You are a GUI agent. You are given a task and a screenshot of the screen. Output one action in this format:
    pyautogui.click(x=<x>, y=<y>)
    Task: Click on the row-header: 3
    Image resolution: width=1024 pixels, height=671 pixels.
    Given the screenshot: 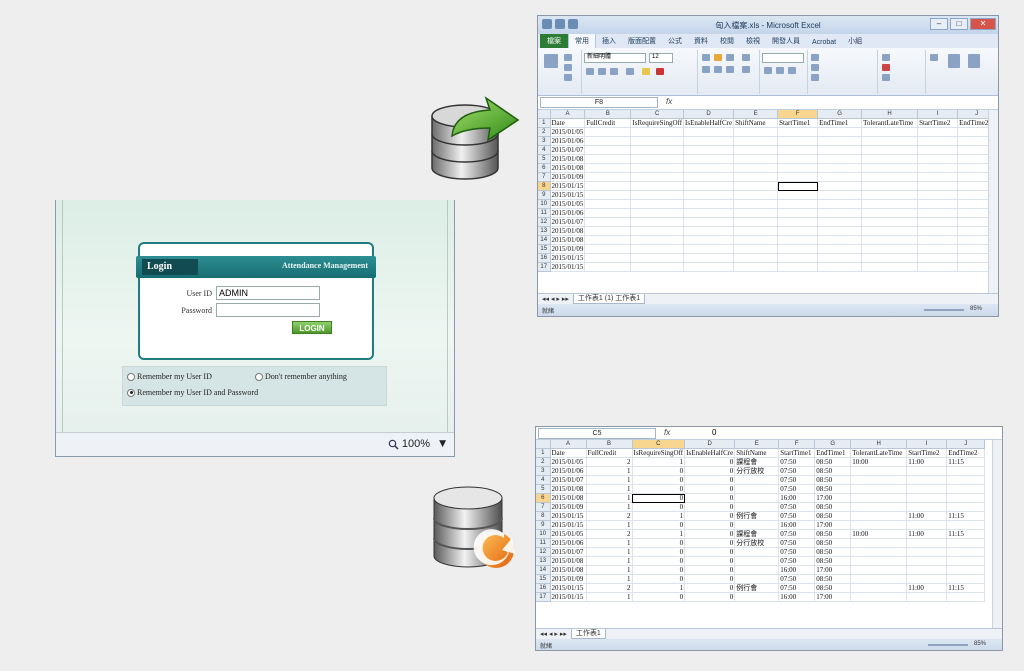 What is the action you would take?
    pyautogui.click(x=544, y=141)
    